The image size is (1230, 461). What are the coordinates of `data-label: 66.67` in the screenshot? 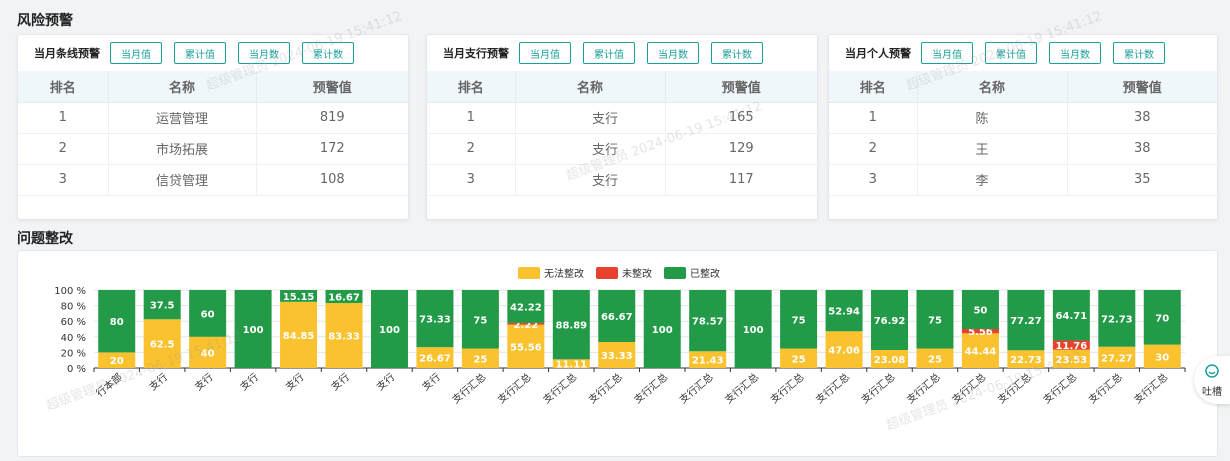 It's located at (617, 317).